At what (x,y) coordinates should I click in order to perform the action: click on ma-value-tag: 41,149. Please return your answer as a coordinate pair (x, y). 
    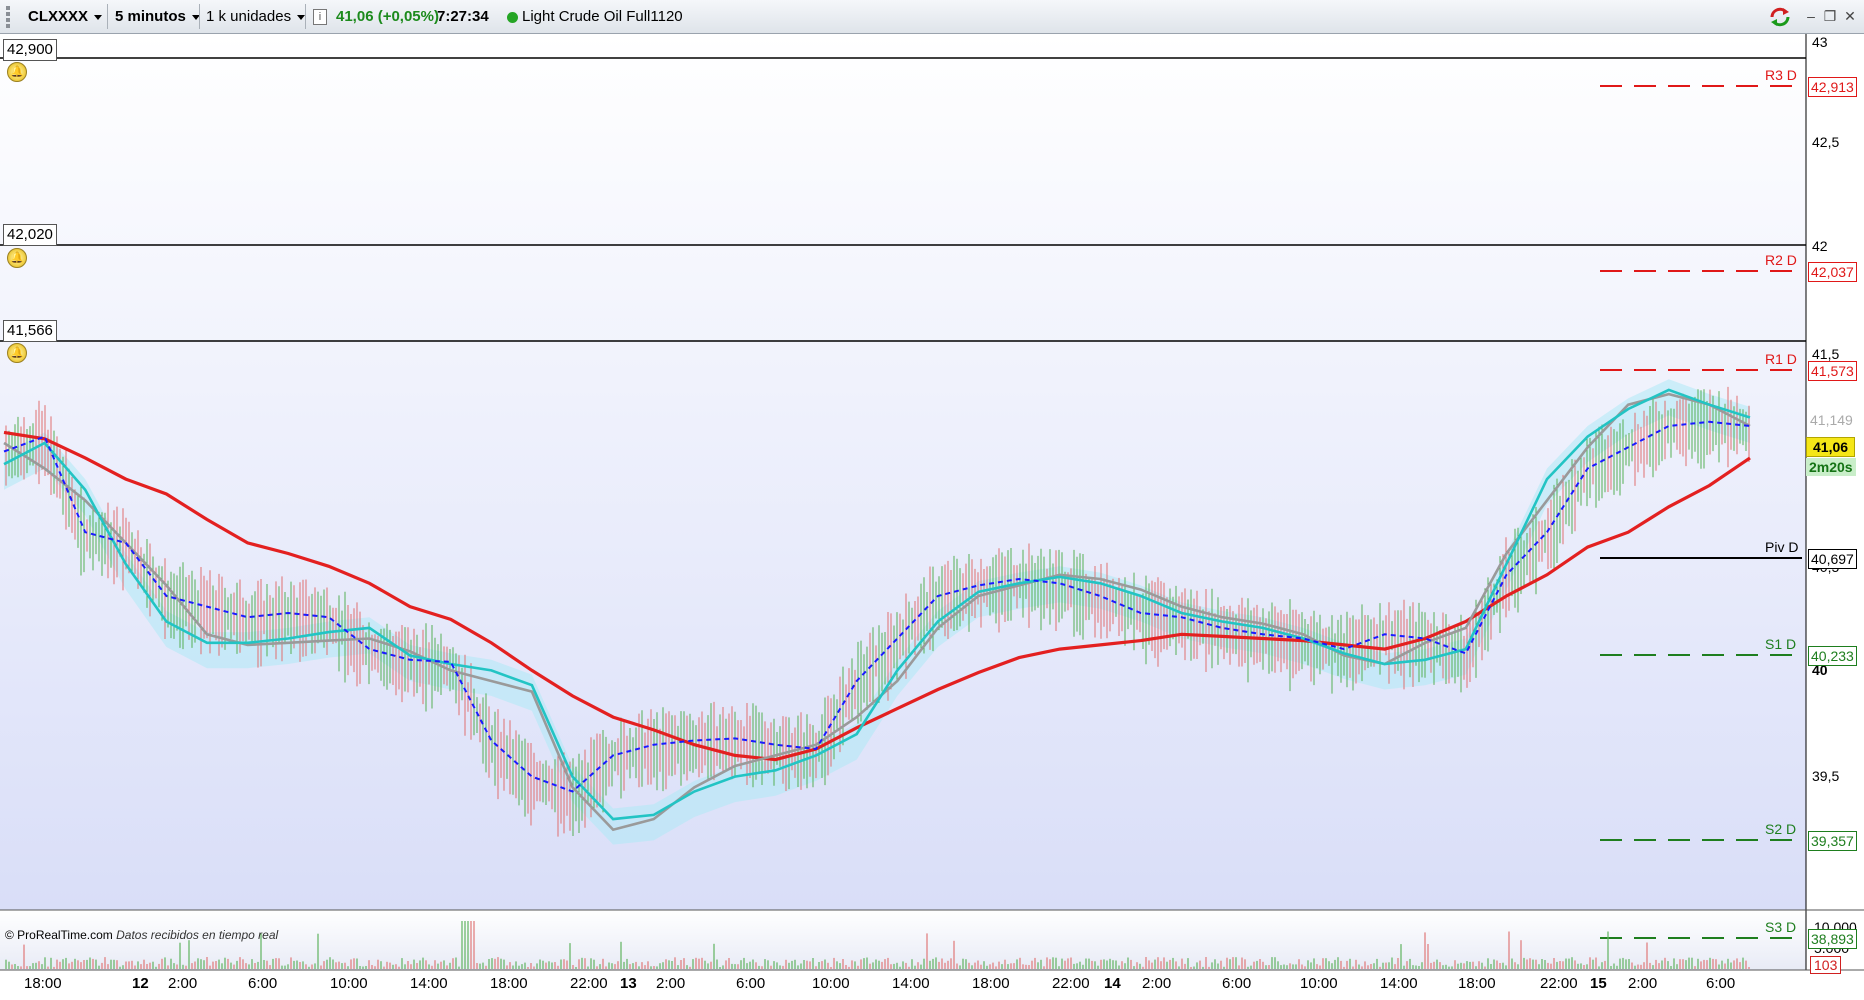
    Looking at the image, I should click on (1831, 420).